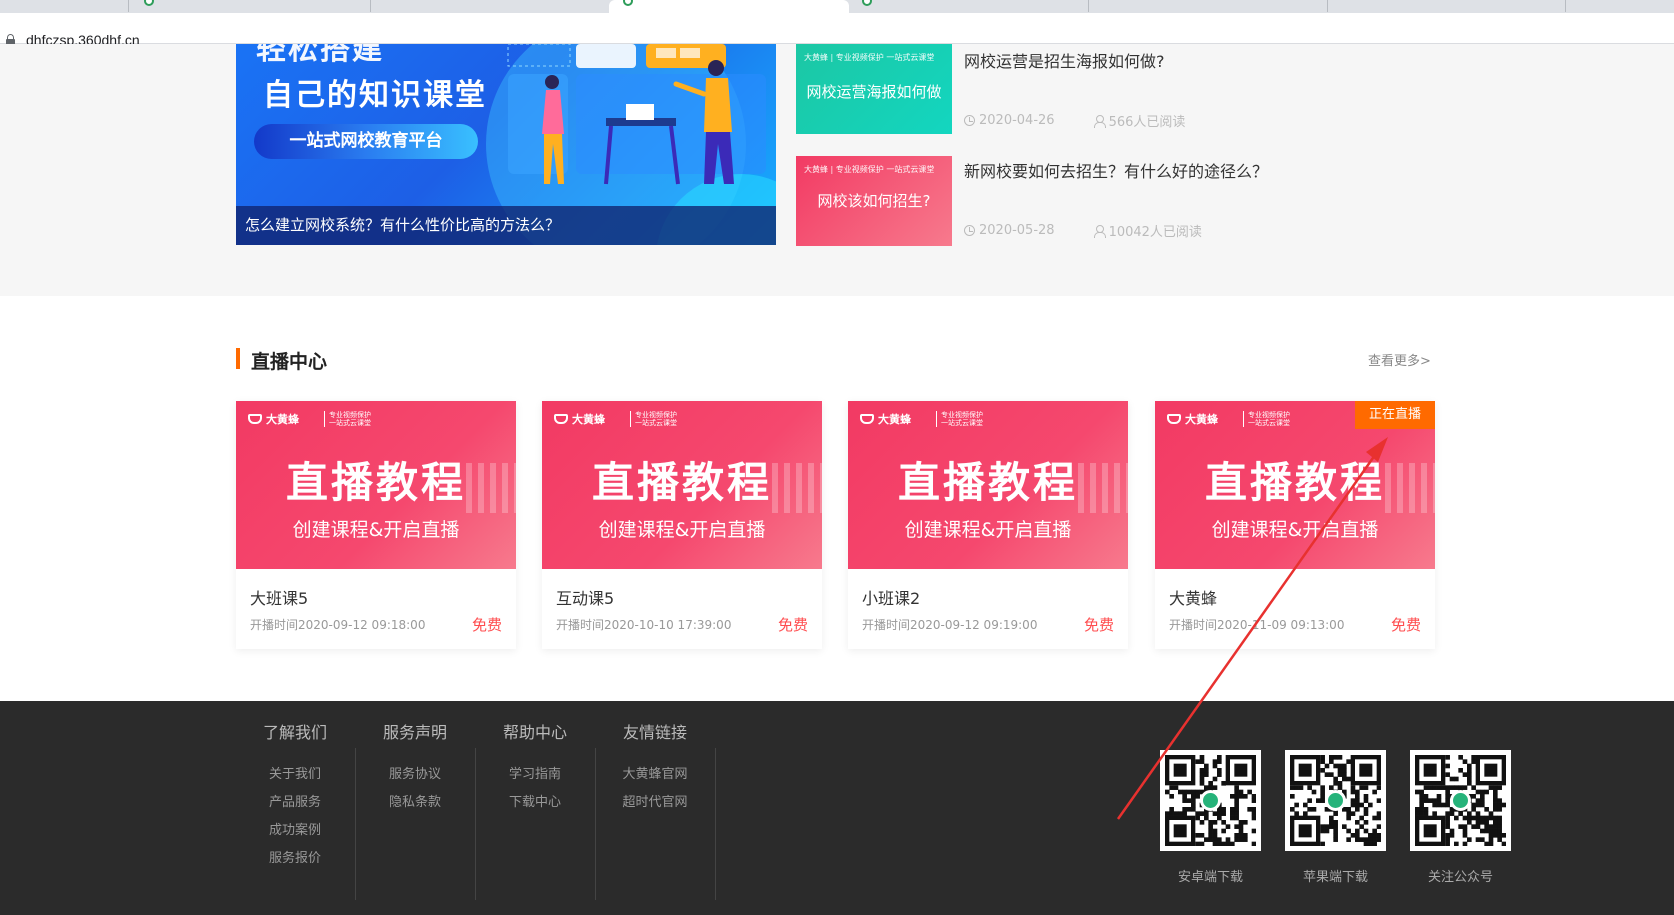 Image resolution: width=1674 pixels, height=915 pixels. I want to click on view-more-link: 查看更多>, so click(1399, 359).